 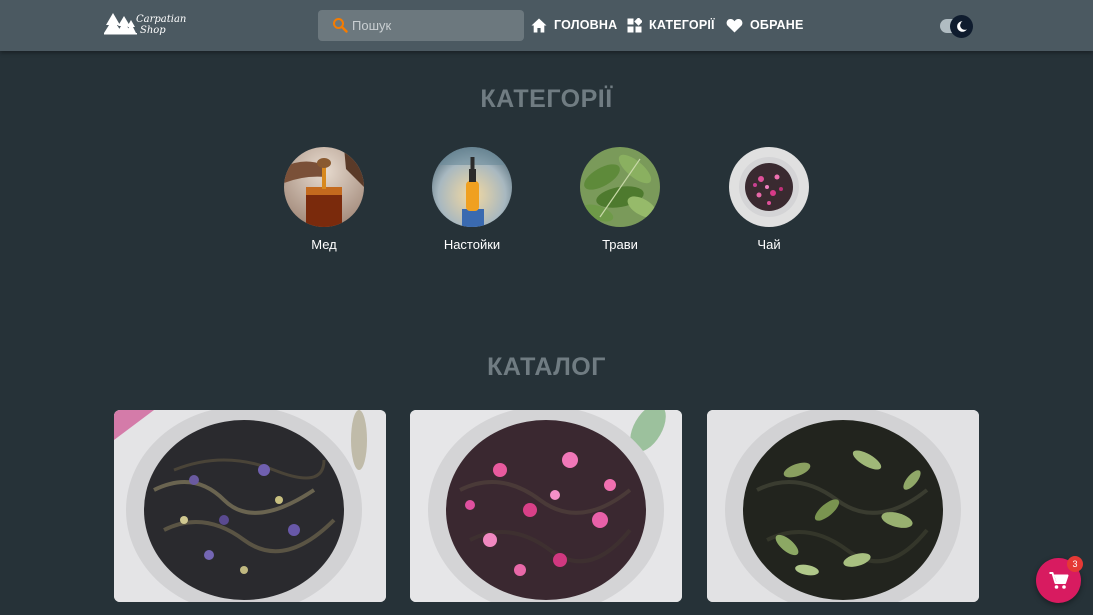 I want to click on search-input, so click(x=435, y=25).